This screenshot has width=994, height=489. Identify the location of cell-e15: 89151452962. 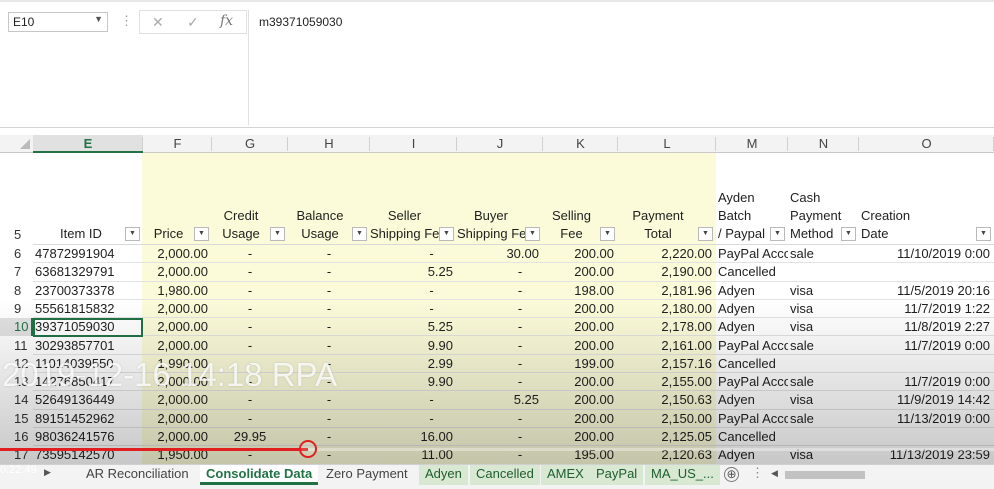
(88, 419).